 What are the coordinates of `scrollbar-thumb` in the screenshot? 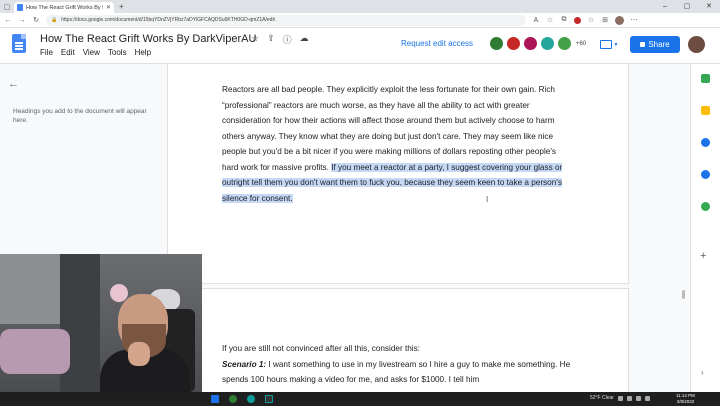 It's located at (683, 294).